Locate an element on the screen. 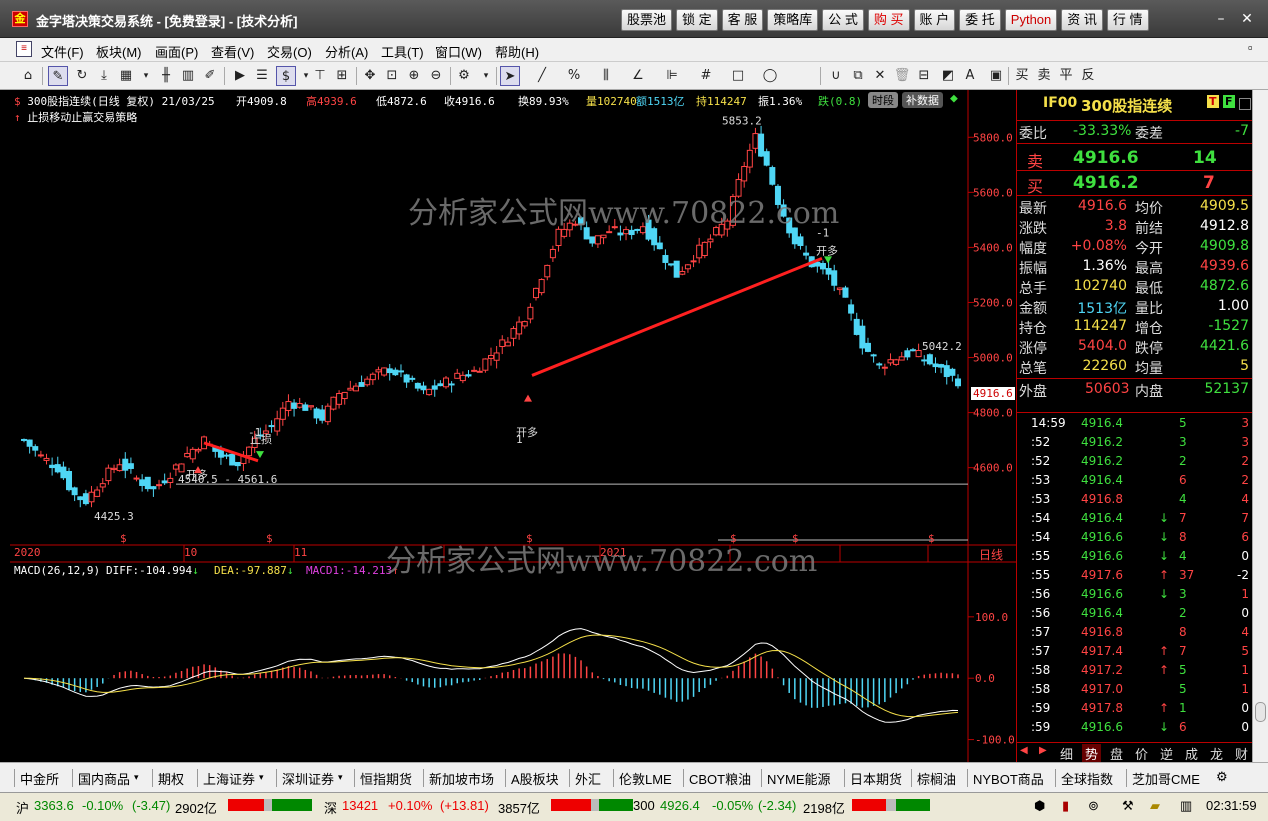 The width and height of the screenshot is (1268, 821). tab-next-icon: ▶ is located at coordinates (1043, 750).